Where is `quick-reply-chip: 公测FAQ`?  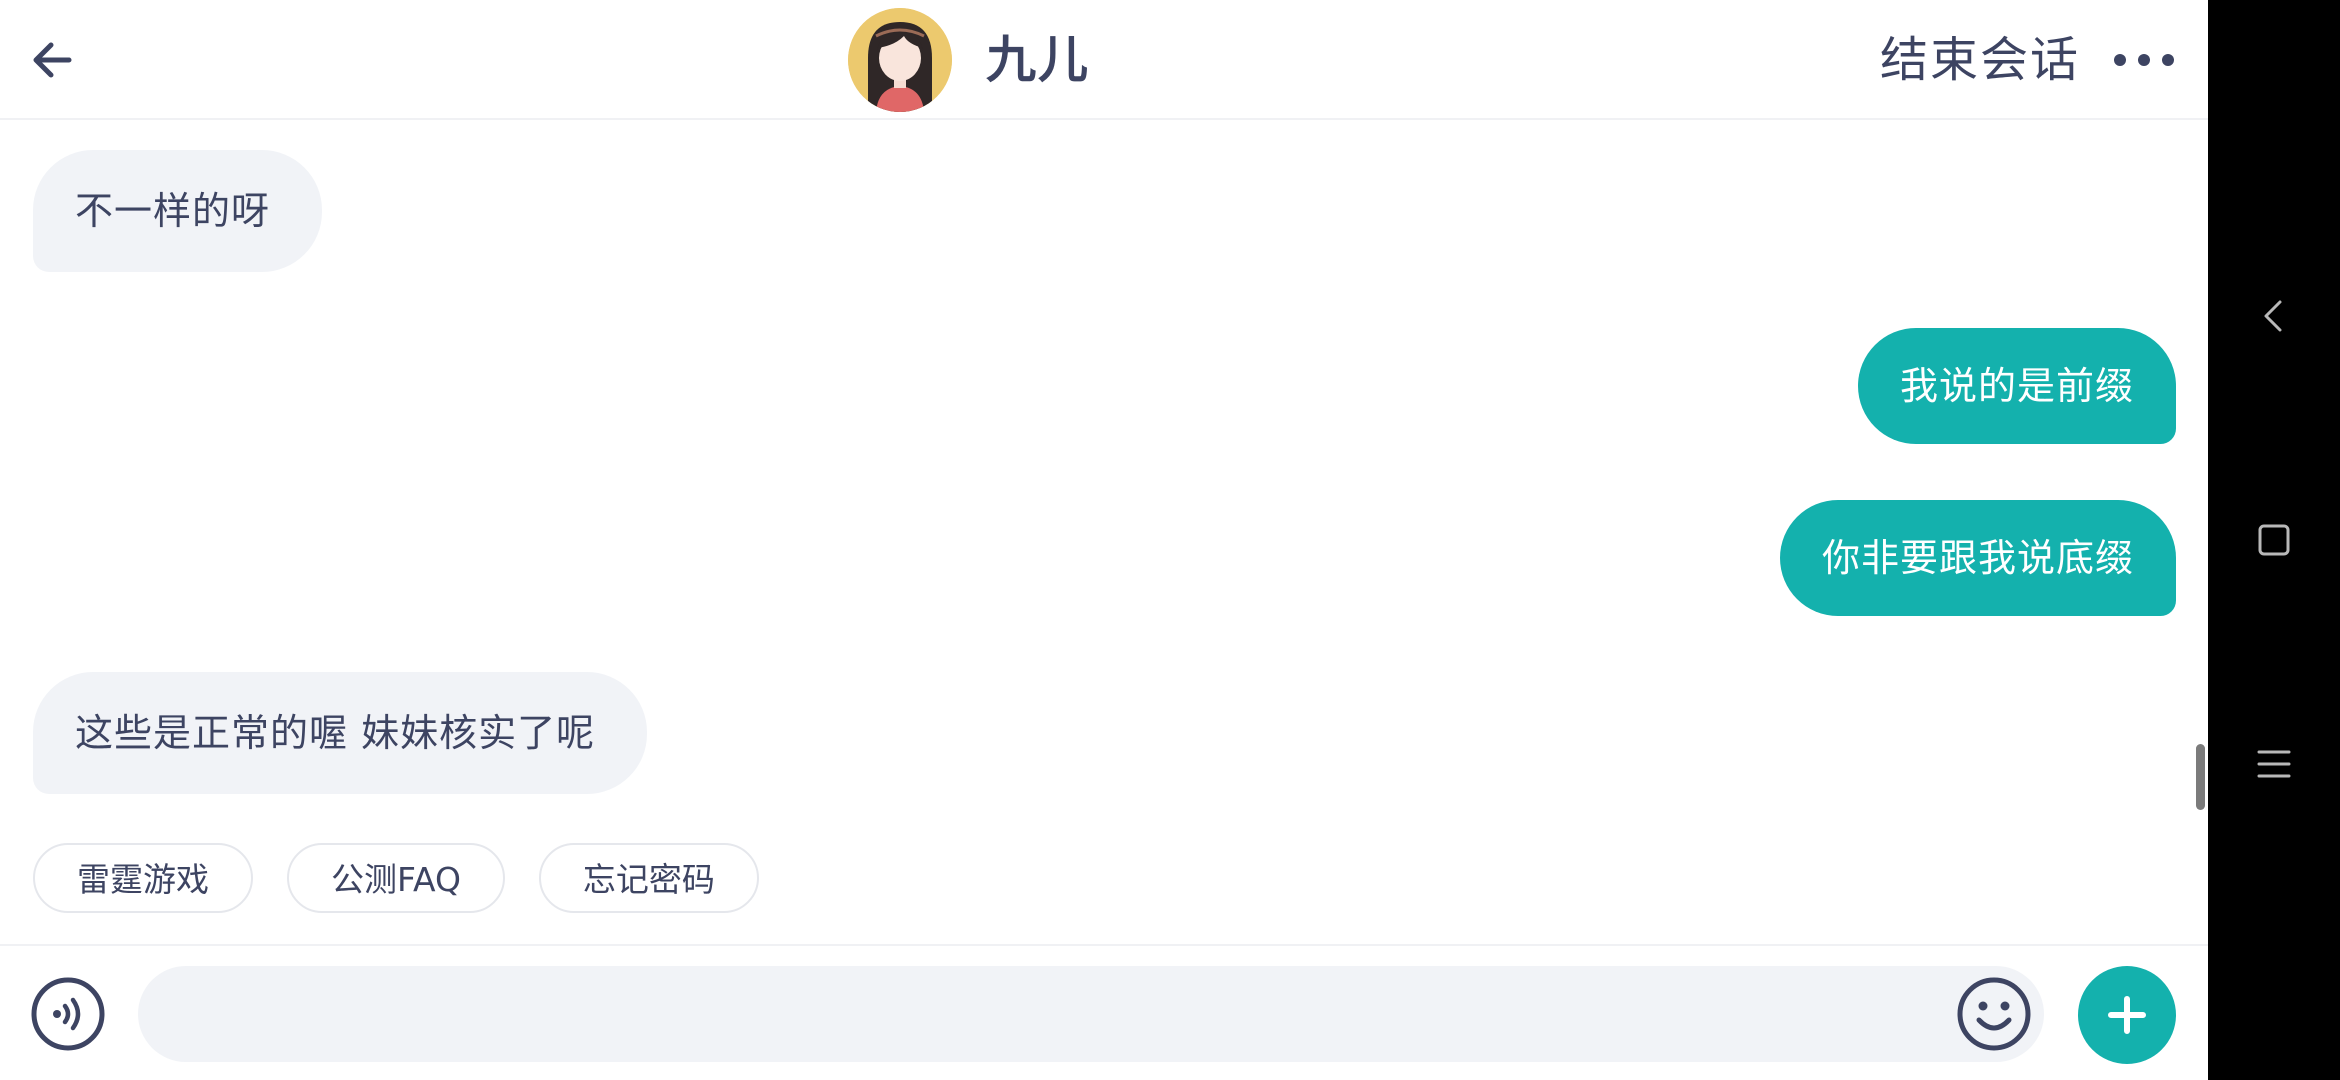 quick-reply-chip: 公测FAQ is located at coordinates (396, 878).